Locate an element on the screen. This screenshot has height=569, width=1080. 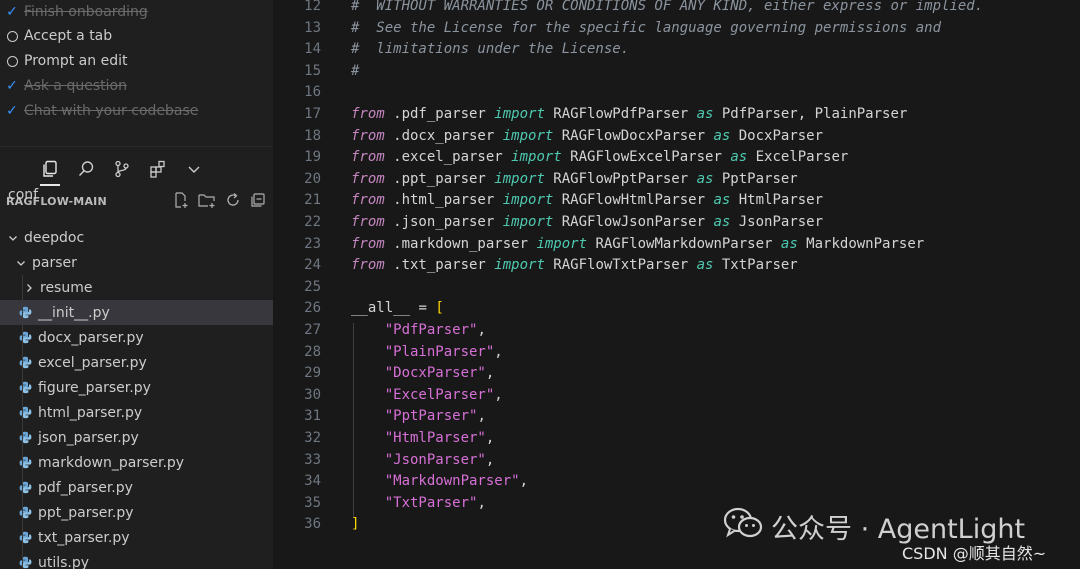
onboarding-item: ✓ Chat with your codebase is located at coordinates (99, 111).